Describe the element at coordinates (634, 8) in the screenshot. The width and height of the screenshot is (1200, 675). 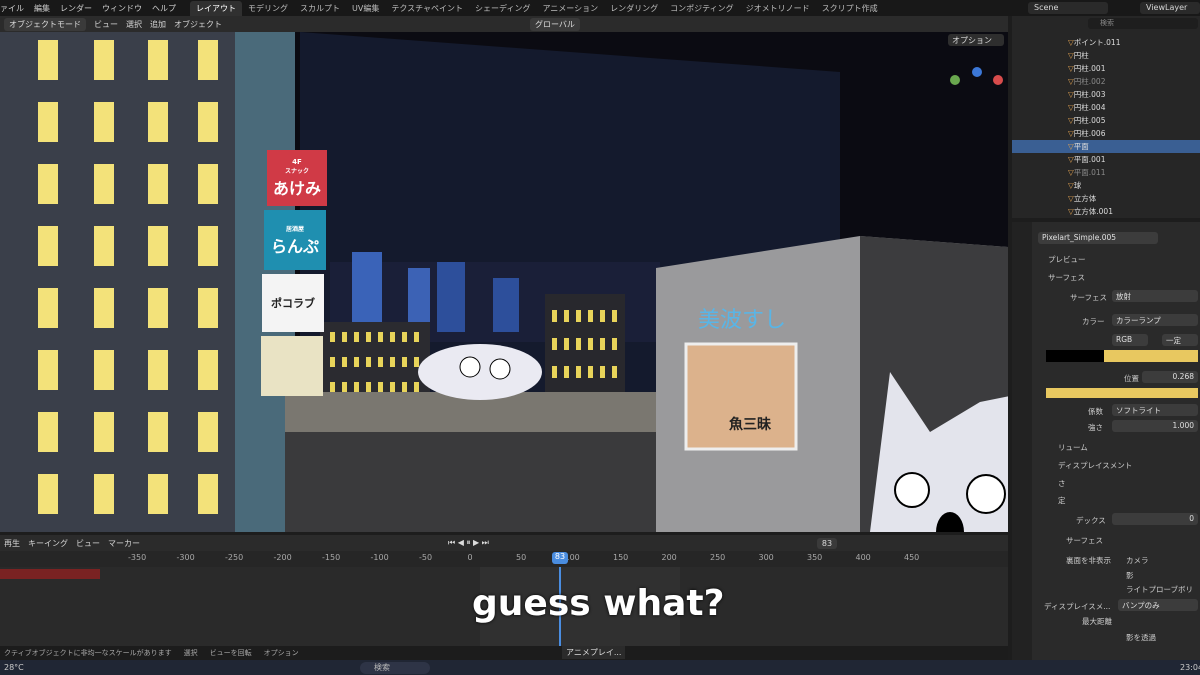
I see `workspace-tab: レンダリング` at that location.